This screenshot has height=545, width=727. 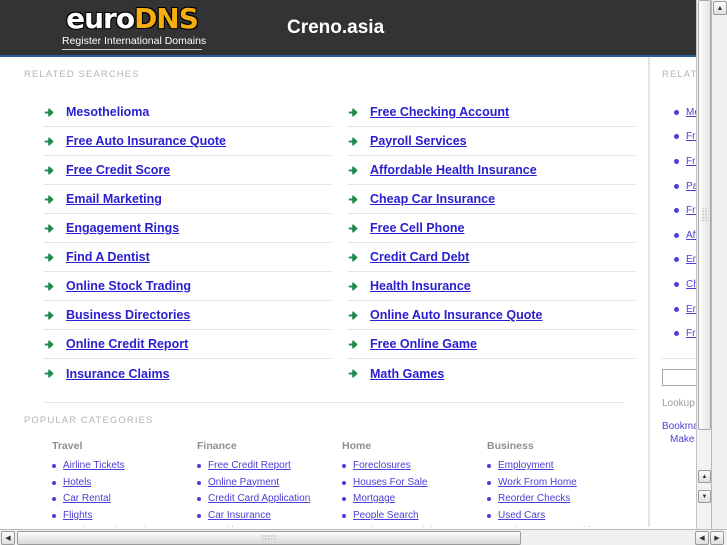 What do you see at coordinates (128, 315) in the screenshot?
I see `related-search-link: Business Directories` at bounding box center [128, 315].